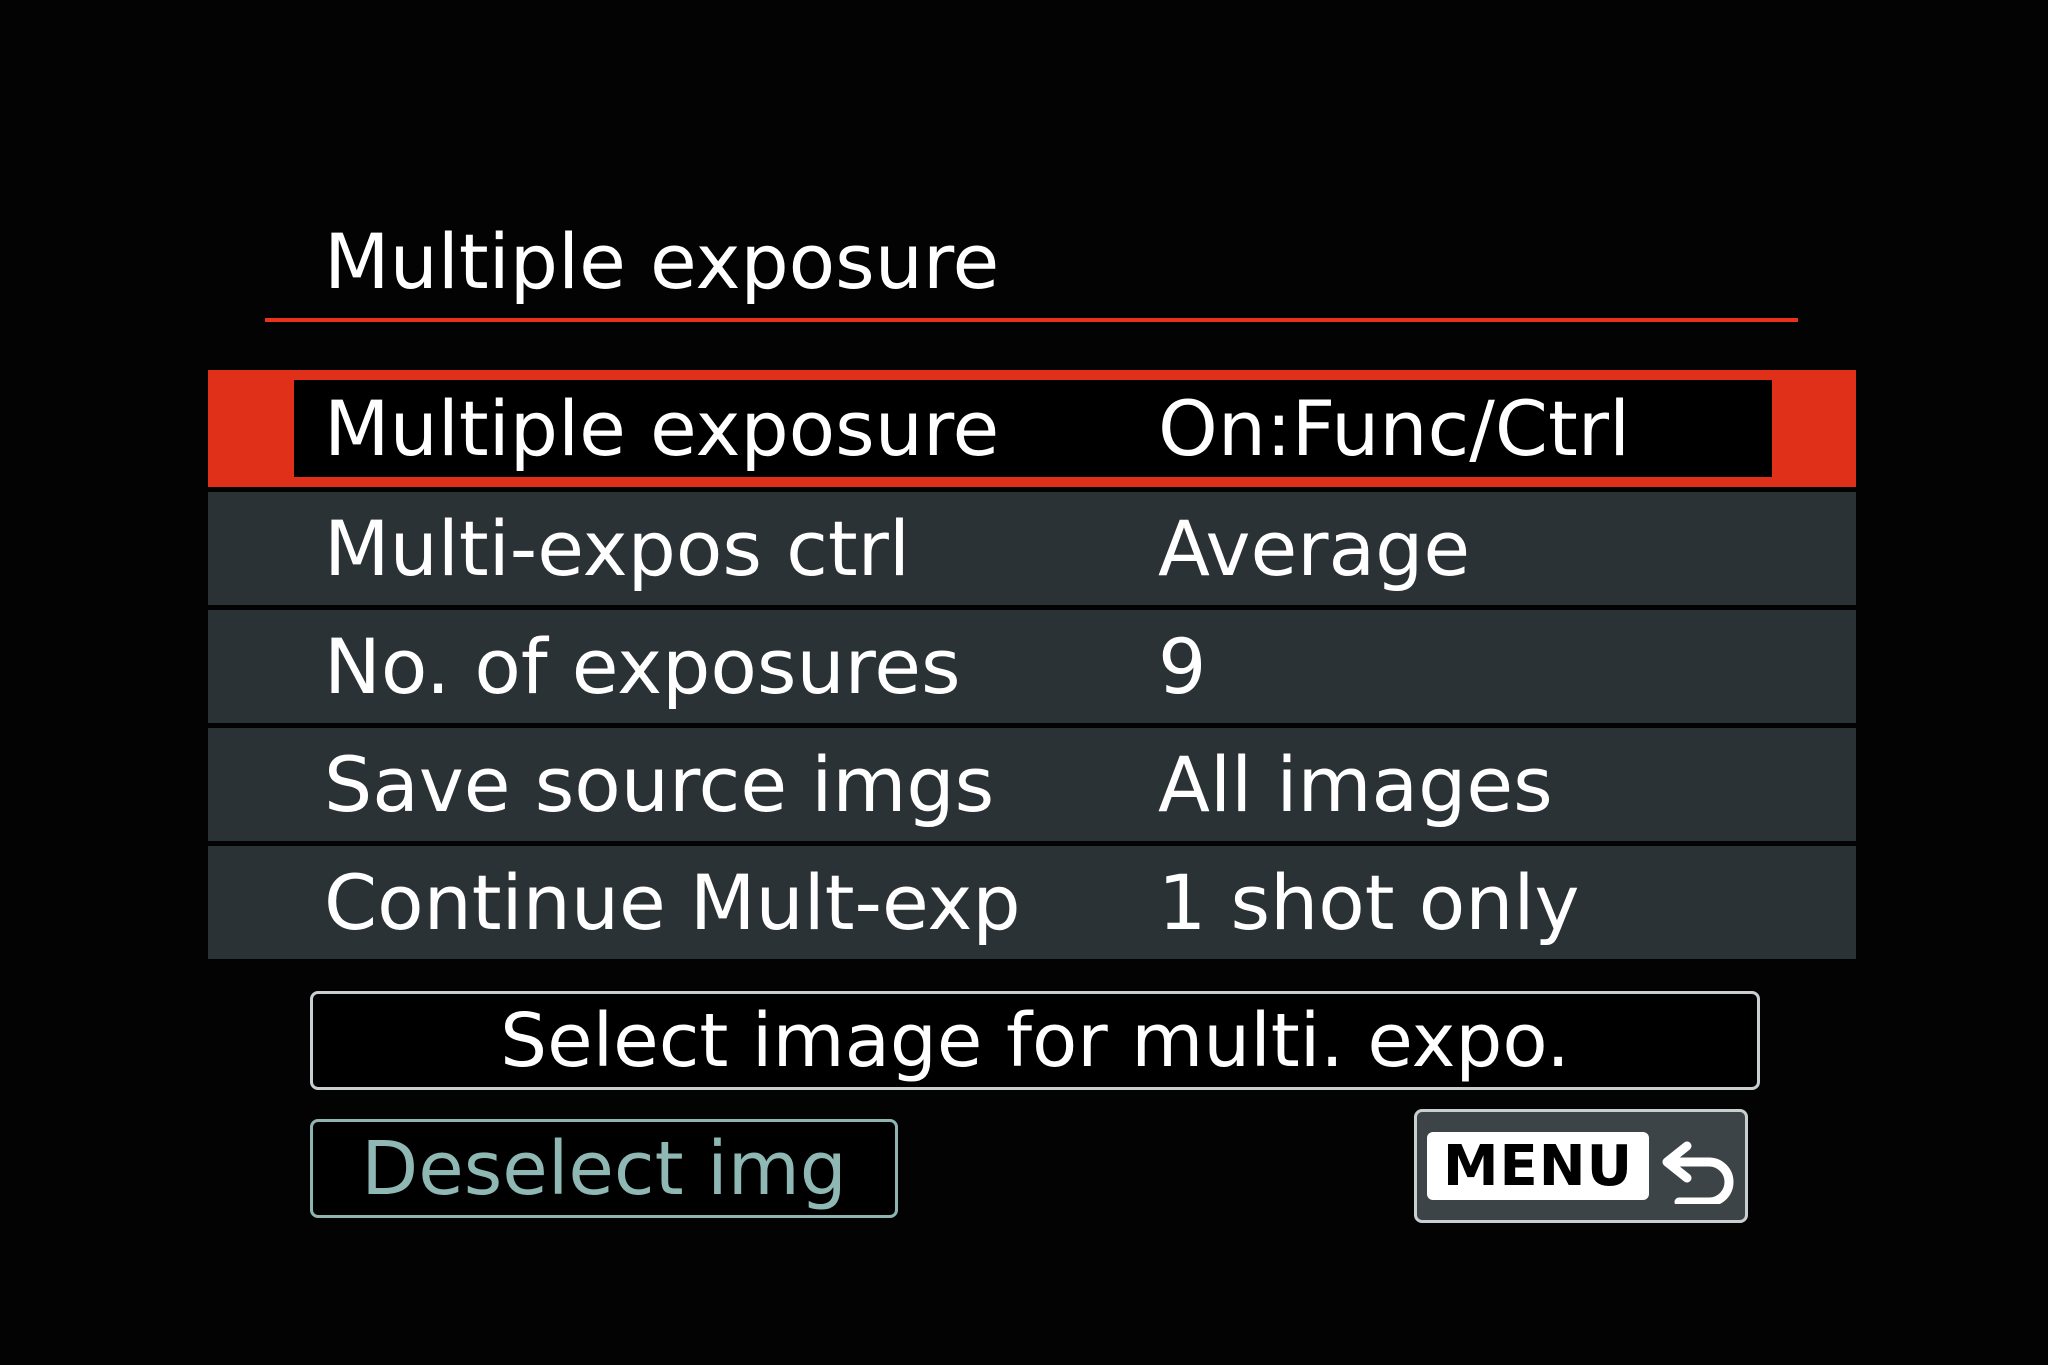  What do you see at coordinates (1182, 666) in the screenshot?
I see `menu-item-value: 9` at bounding box center [1182, 666].